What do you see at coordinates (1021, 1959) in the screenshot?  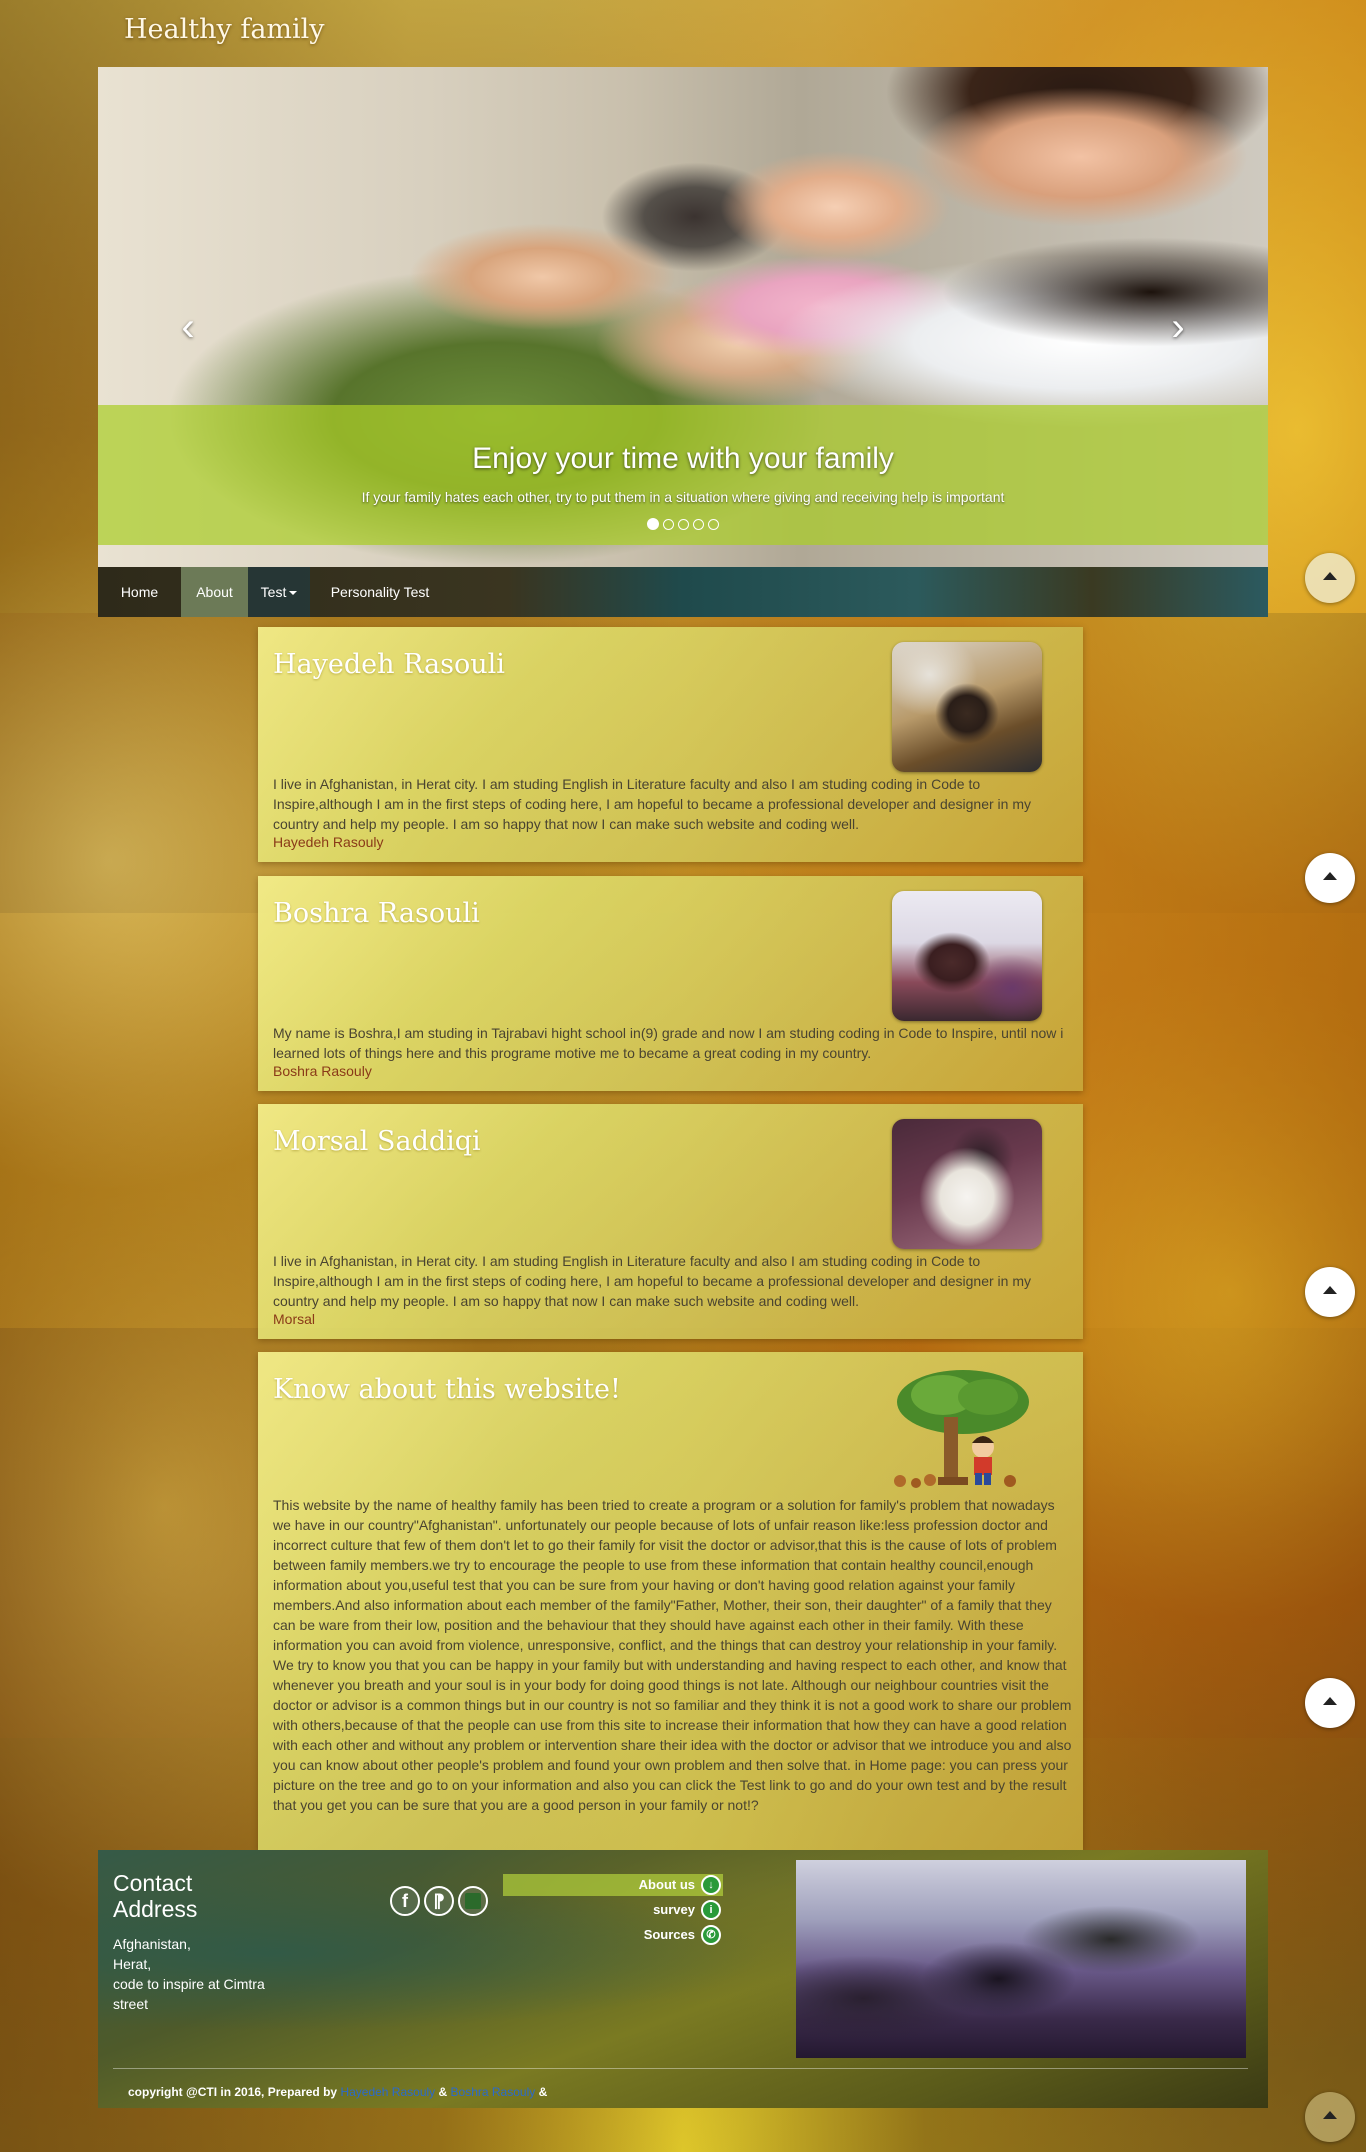 I see `classroom-photo` at bounding box center [1021, 1959].